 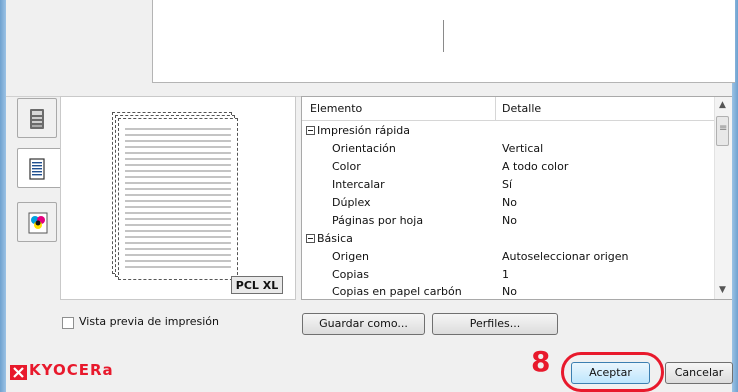 What do you see at coordinates (521, 108) in the screenshot?
I see `column-header-detail: Detalle` at bounding box center [521, 108].